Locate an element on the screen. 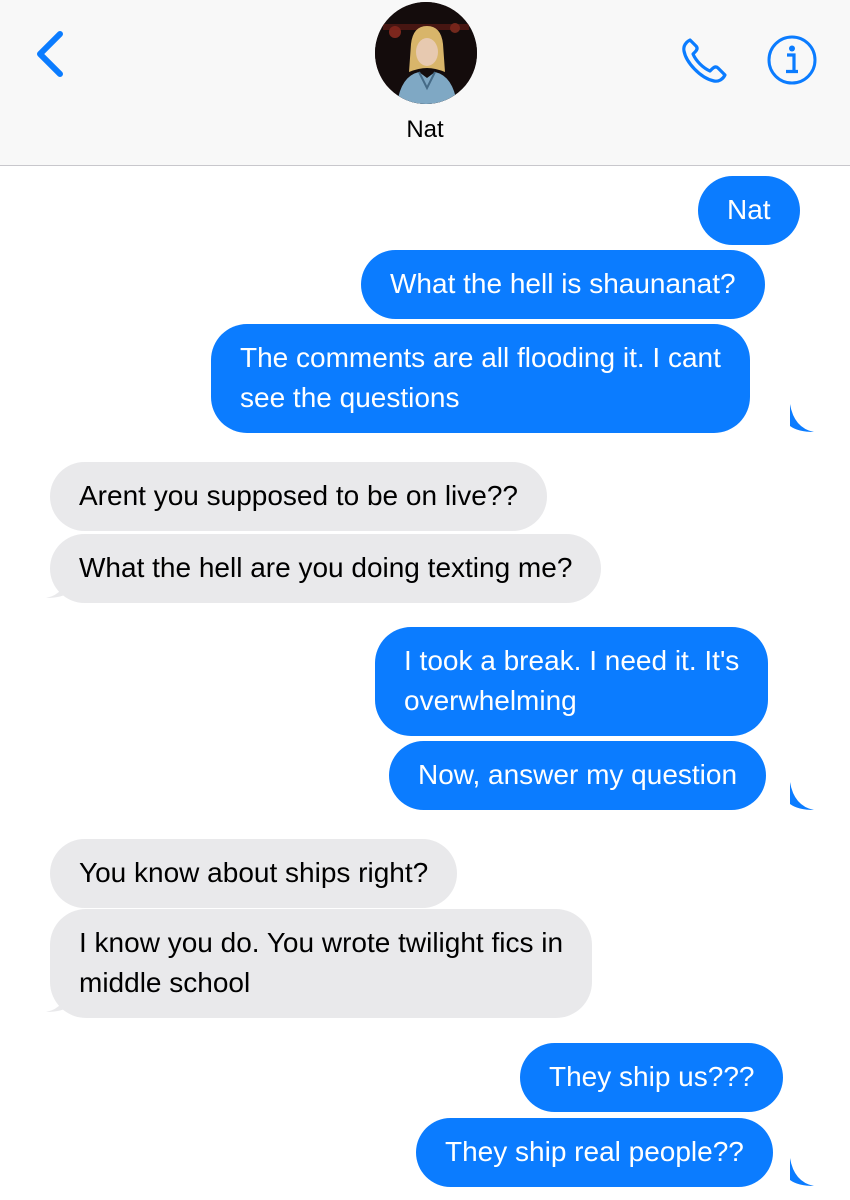 The image size is (850, 1200). sent-message-bubble: Nat is located at coordinates (749, 210).